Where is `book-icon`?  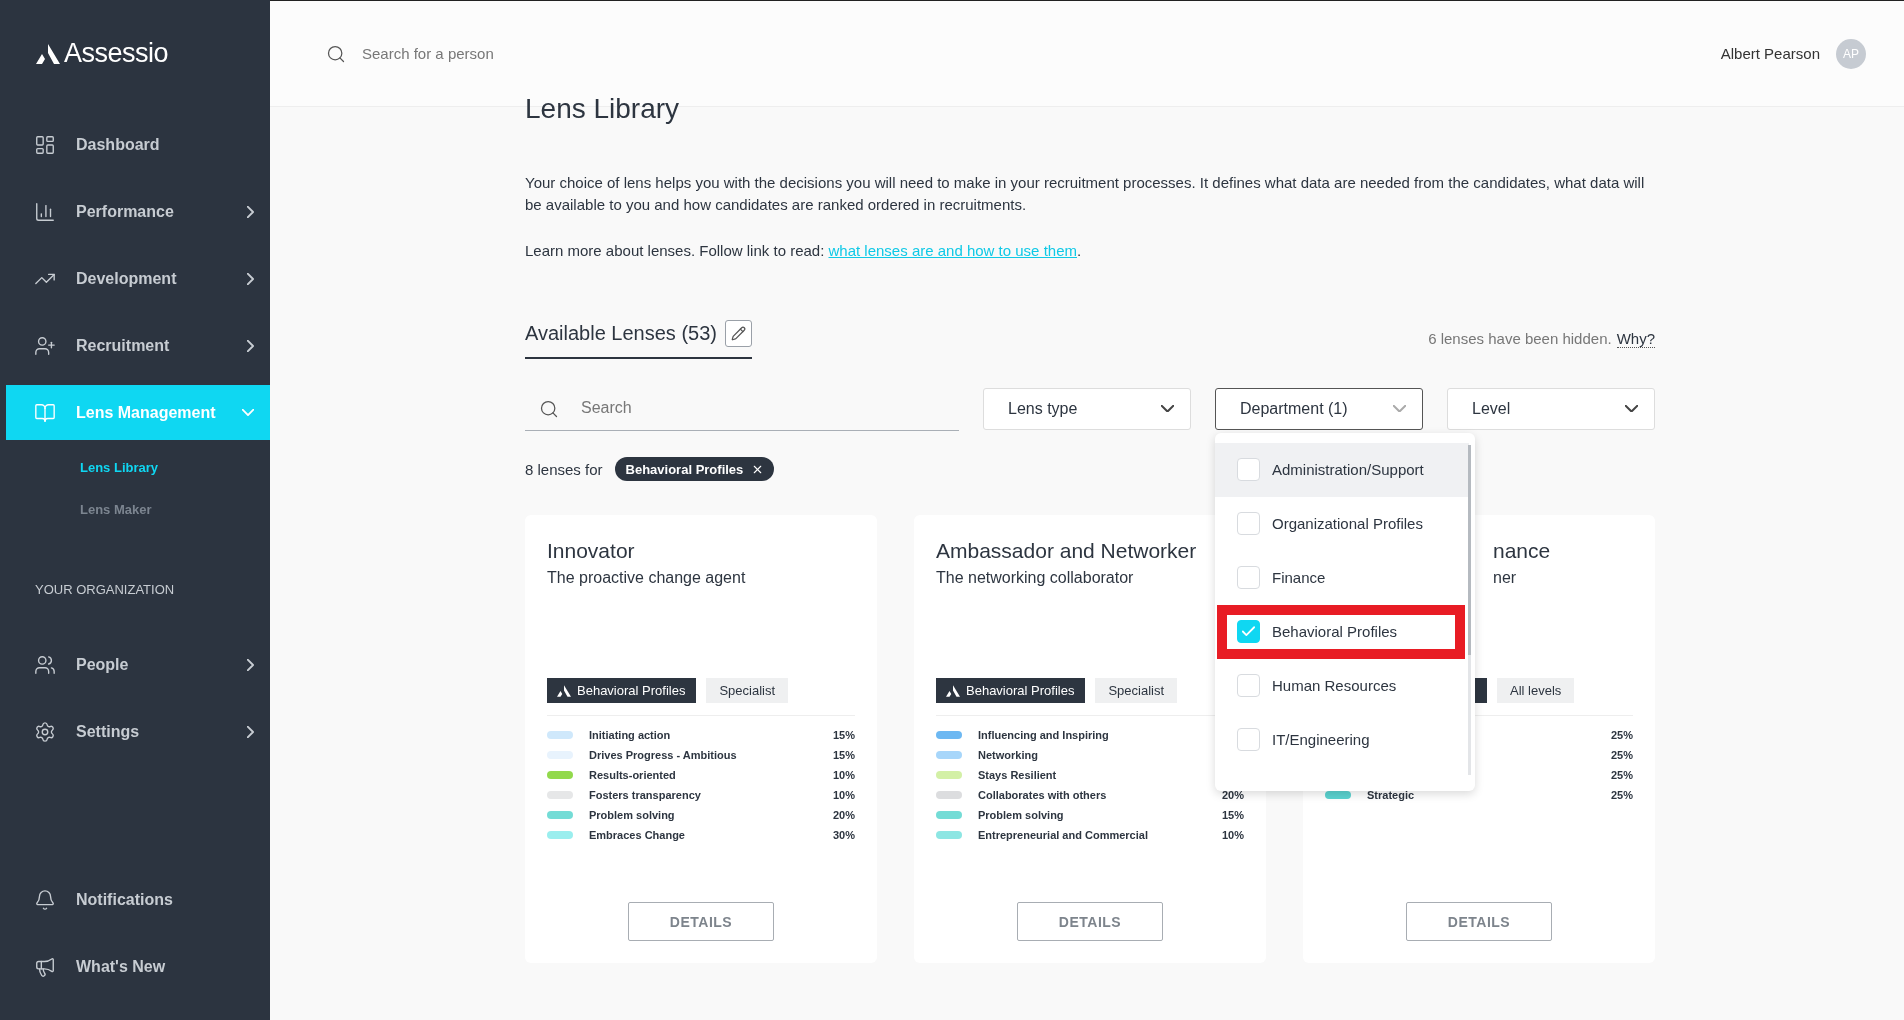
book-icon is located at coordinates (45, 412).